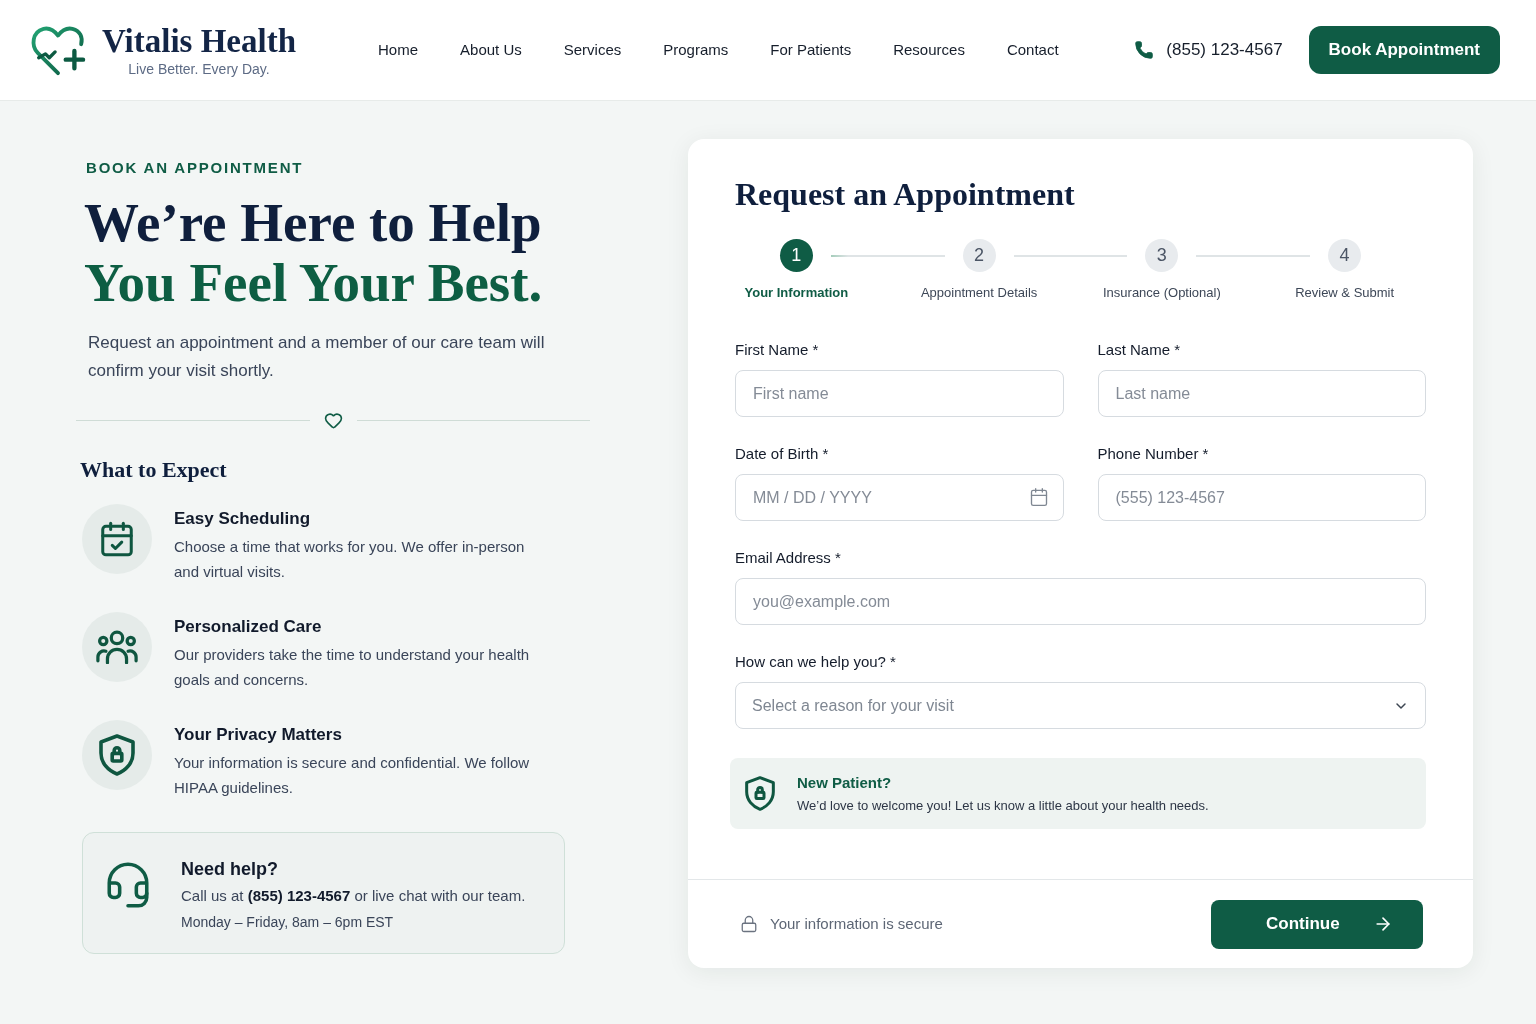  What do you see at coordinates (899, 497) in the screenshot?
I see `date-input-field: MM / DD / YYYY` at bounding box center [899, 497].